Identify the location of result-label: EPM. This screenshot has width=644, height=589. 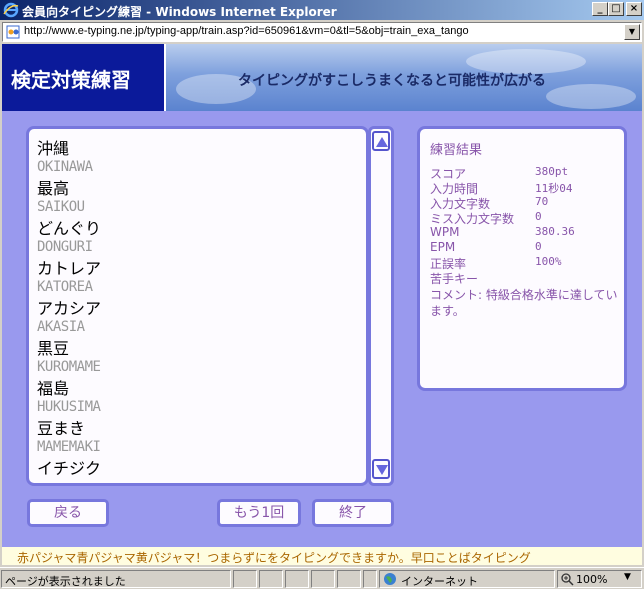
(443, 247).